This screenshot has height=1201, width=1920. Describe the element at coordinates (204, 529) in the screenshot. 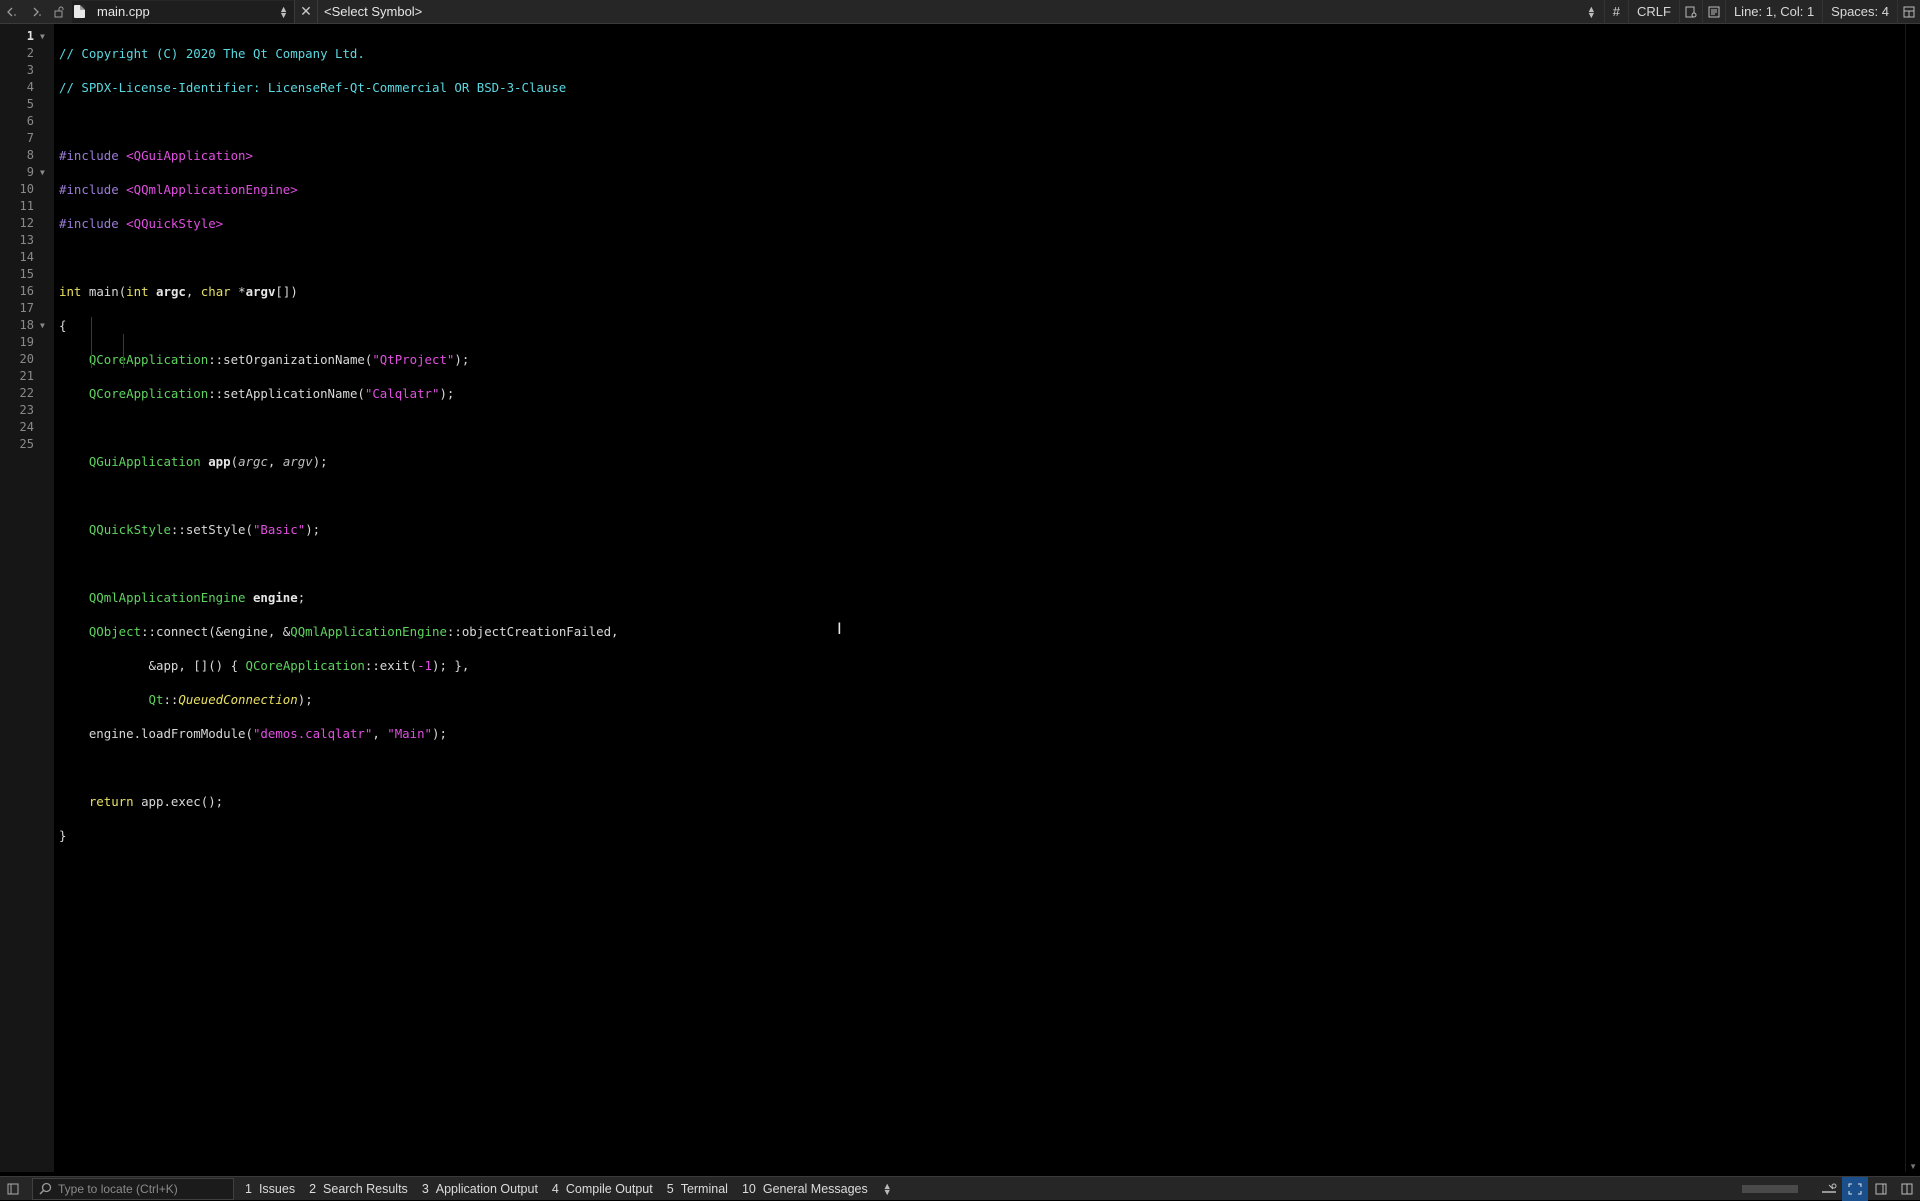

I see `code-line: QQuickStyle::setStyle("Basic");` at that location.